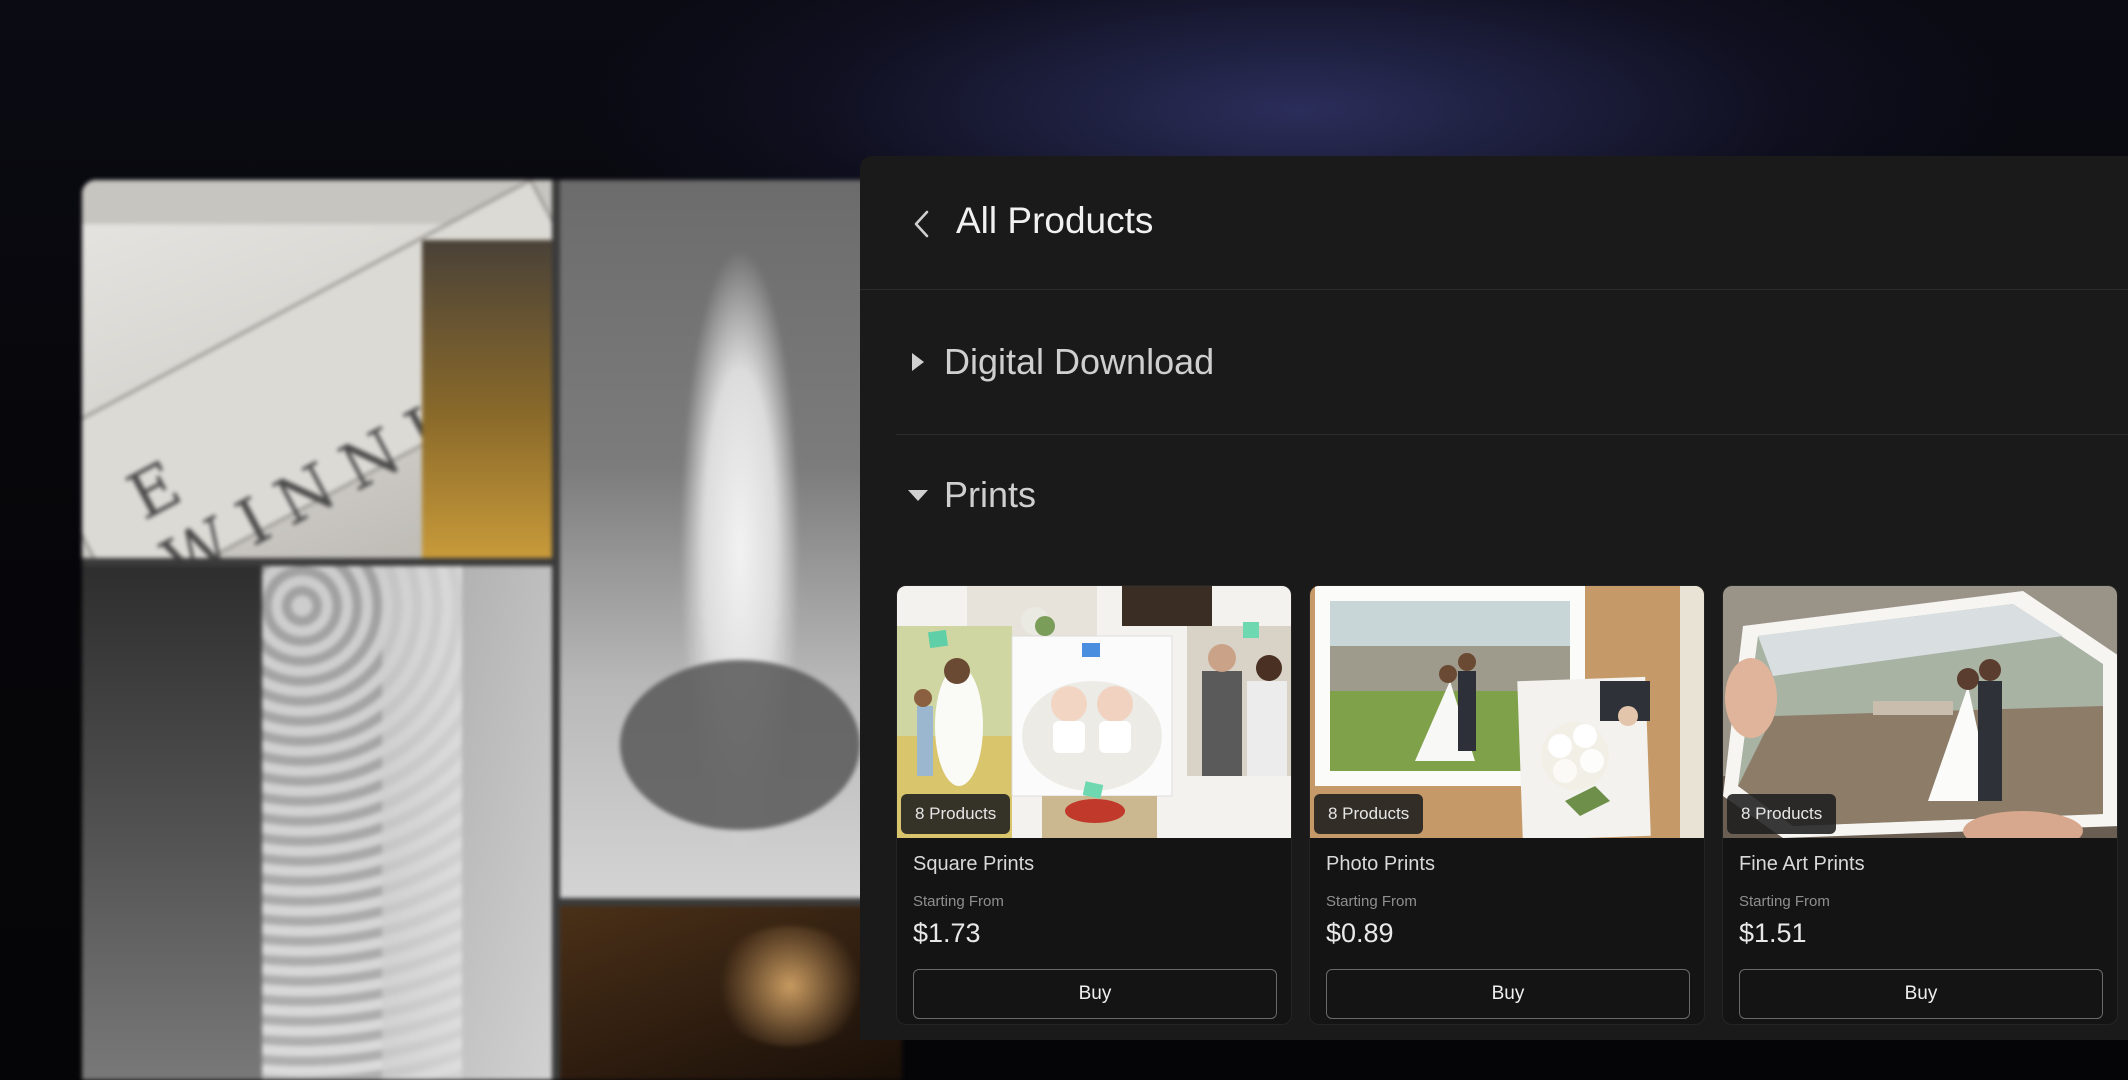 This screenshot has width=2128, height=1080. Describe the element at coordinates (467, 823) in the screenshot. I see `veil-detail` at that location.